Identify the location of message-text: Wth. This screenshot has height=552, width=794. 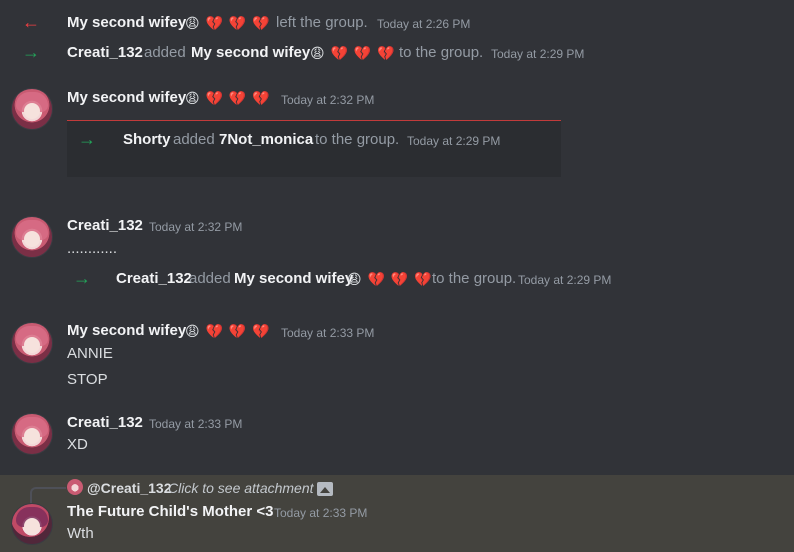
(80, 533).